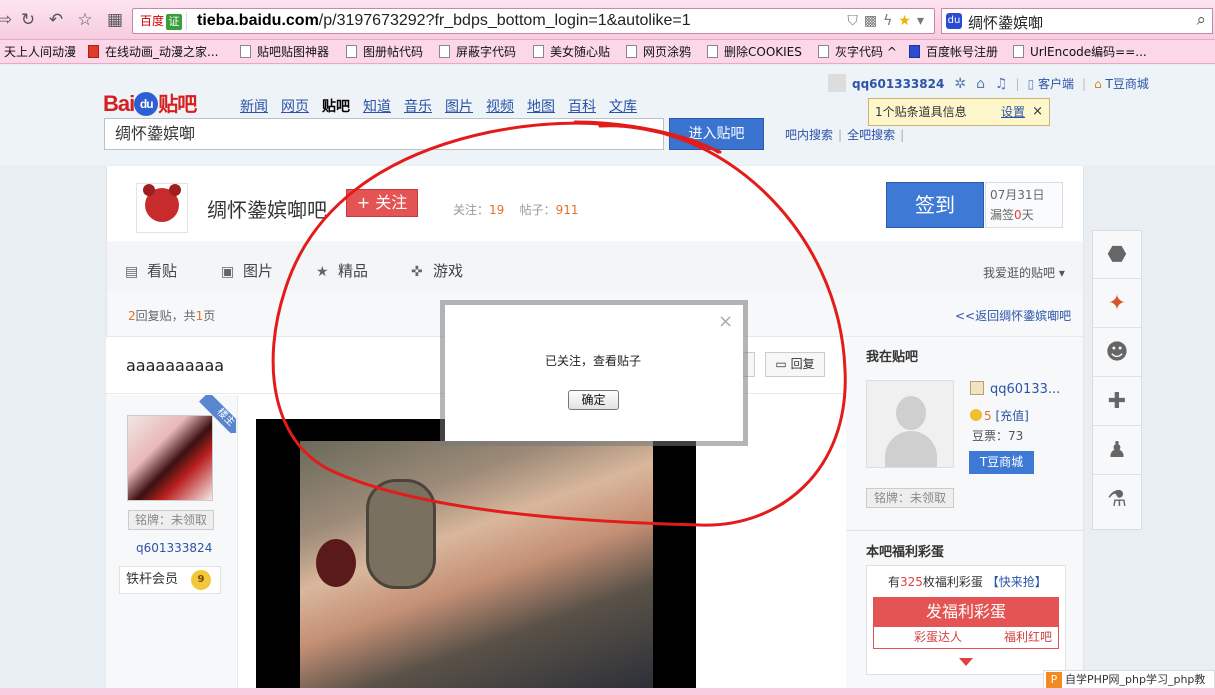 The width and height of the screenshot is (1215, 695). Describe the element at coordinates (795, 364) in the screenshot. I see `reply-button: ▭ 回复` at that location.